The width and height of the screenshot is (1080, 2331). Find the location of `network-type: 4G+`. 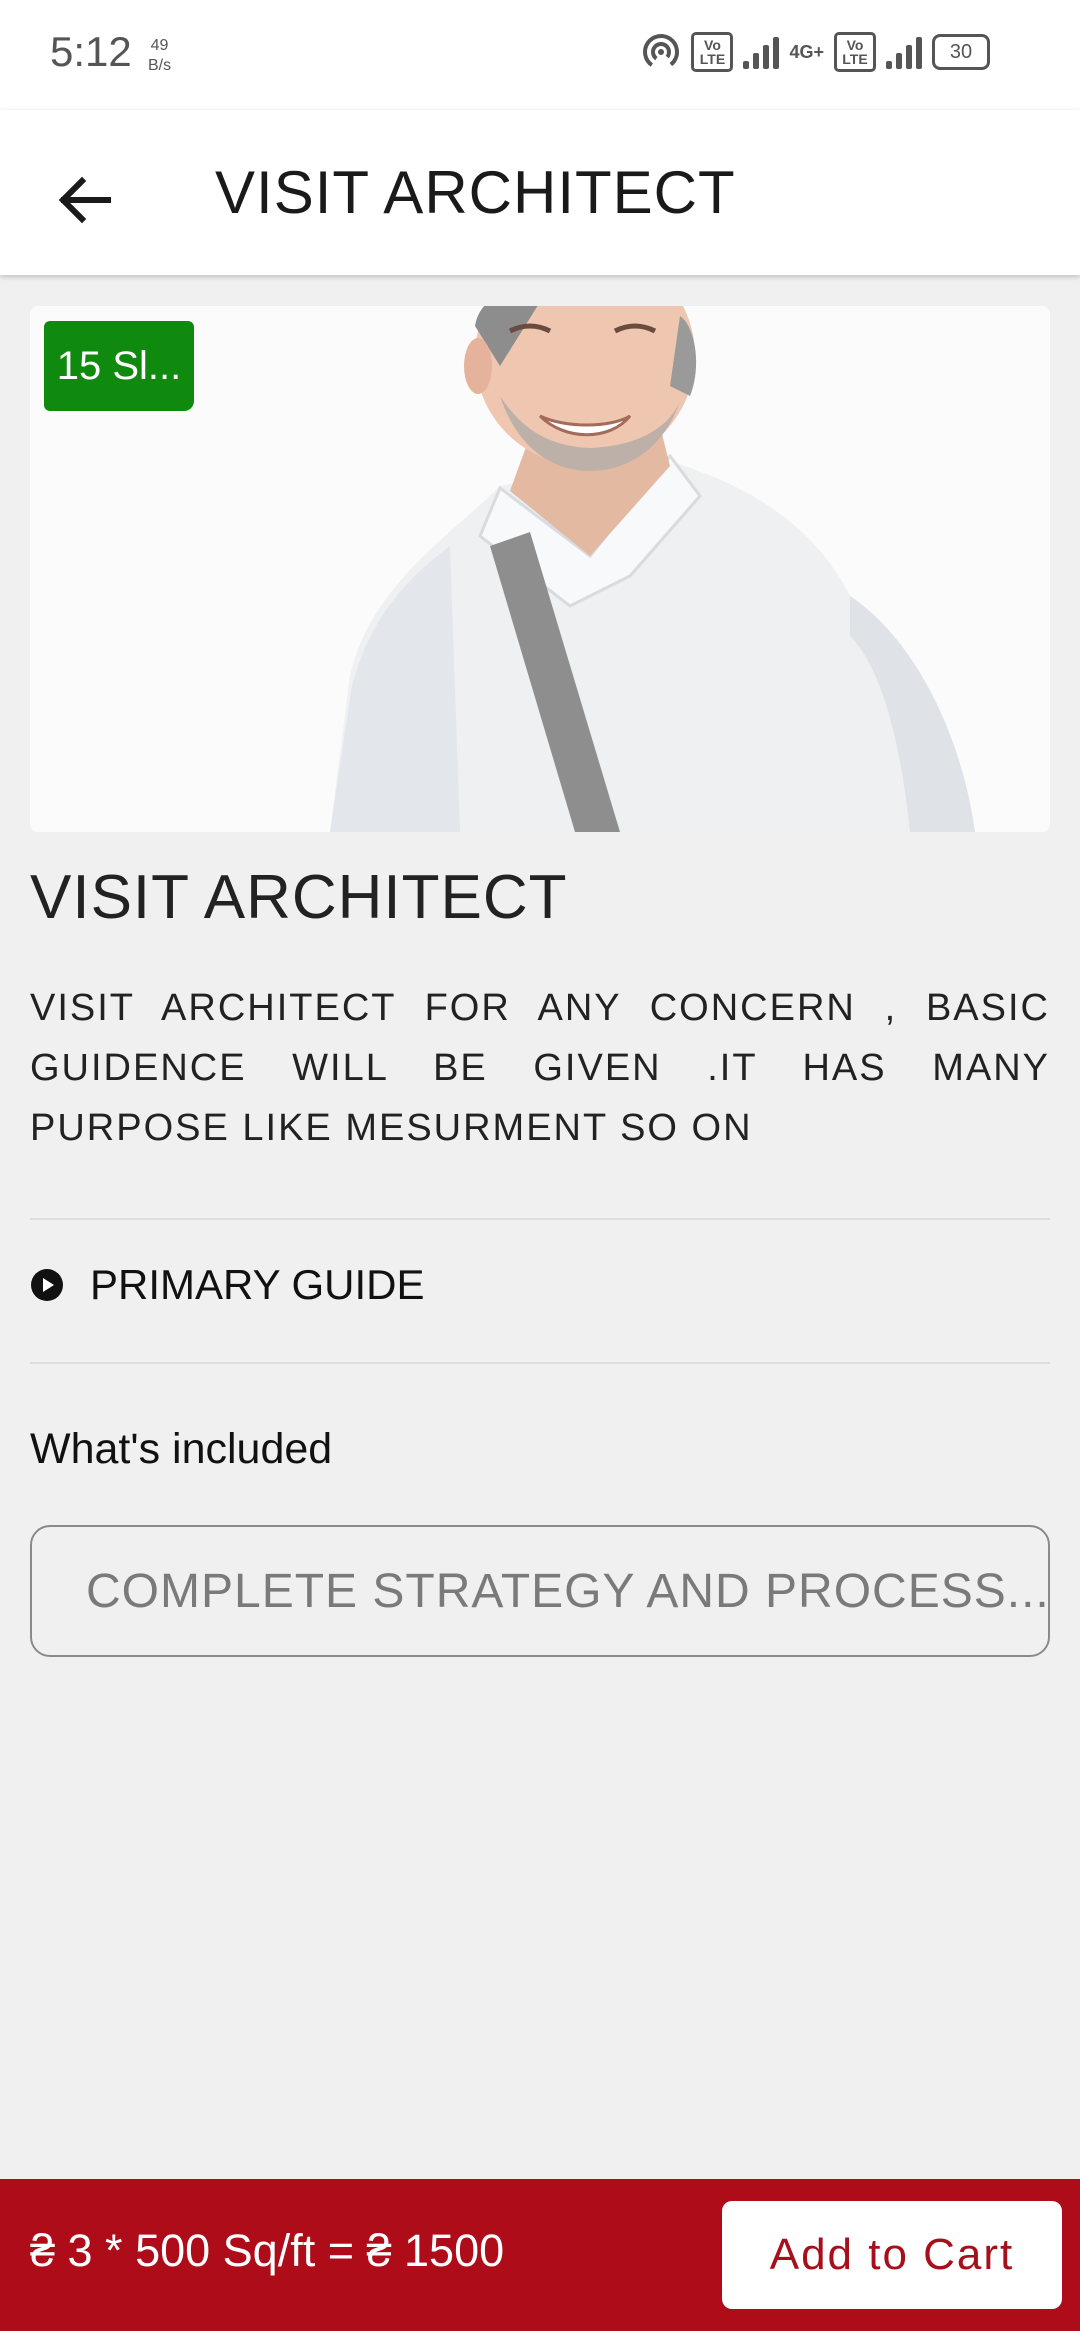

network-type: 4G+ is located at coordinates (806, 52).